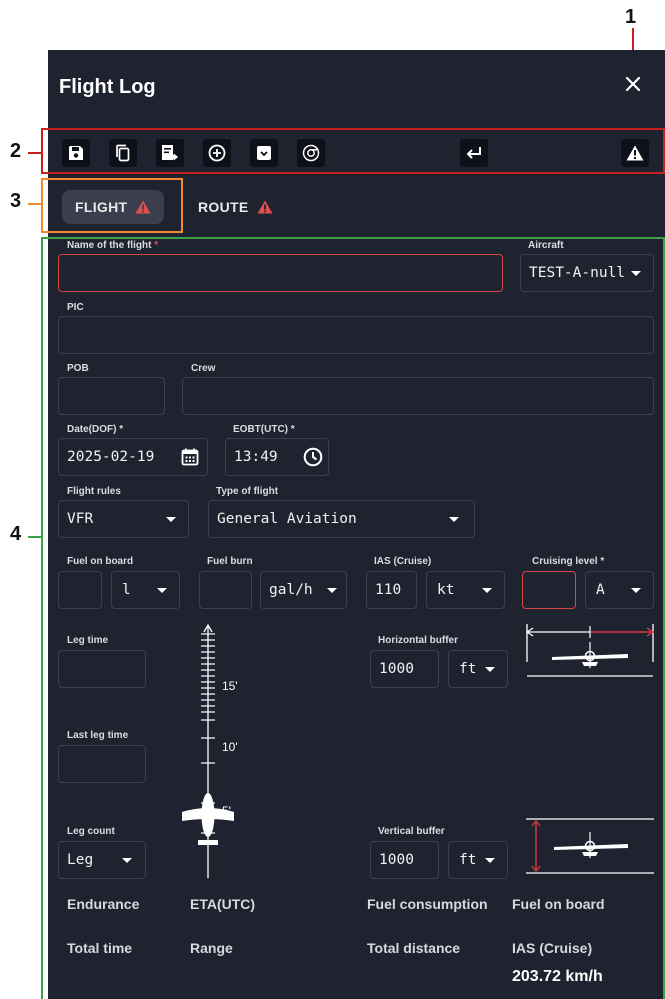 This screenshot has height=999, width=665. I want to click on tabs-highlight-box, so click(112, 205).